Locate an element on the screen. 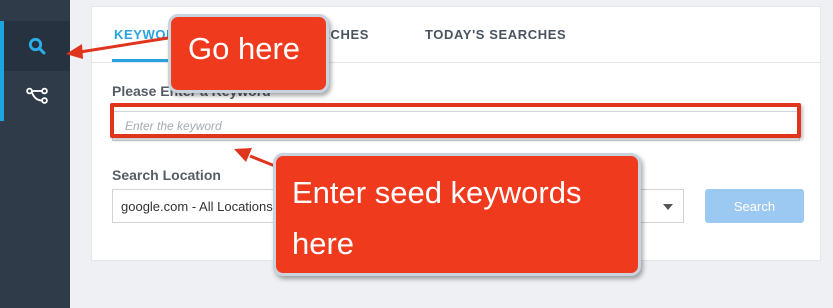  sidebar-item-tree is located at coordinates (35, 96).